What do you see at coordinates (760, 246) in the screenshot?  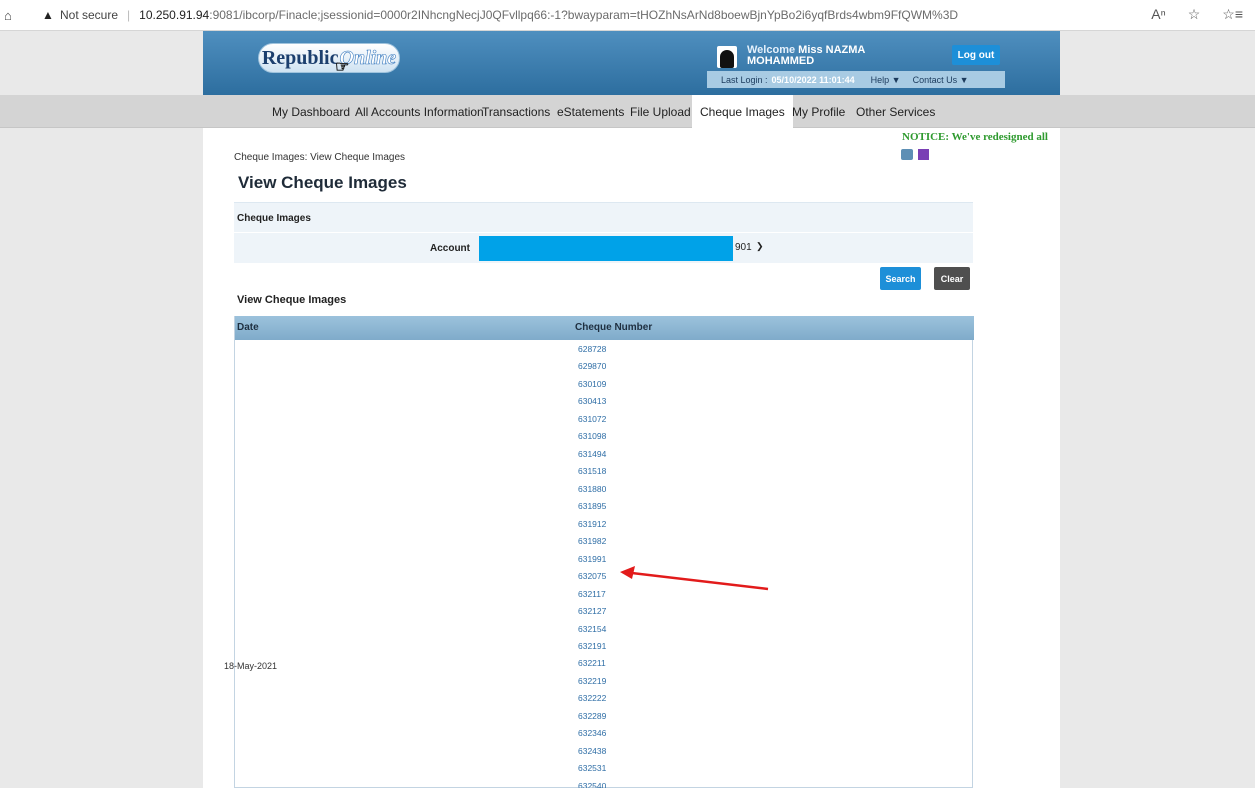 I see `chevron-down-icon: ❯` at bounding box center [760, 246].